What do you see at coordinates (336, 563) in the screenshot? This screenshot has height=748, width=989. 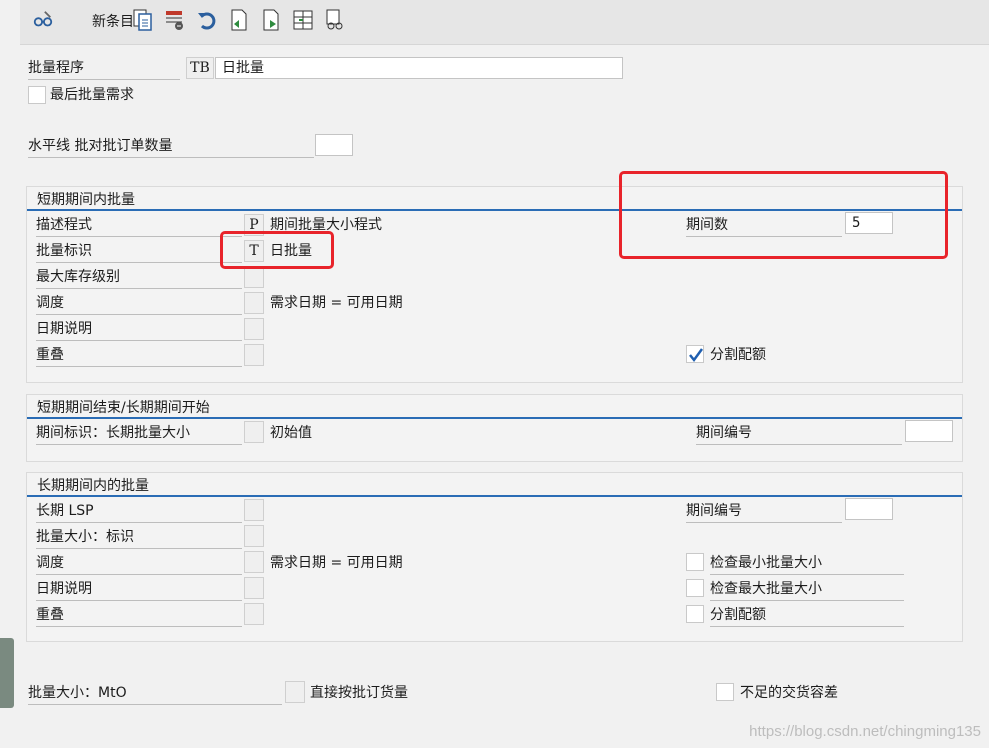 I see `long-term-scheduling-text: 需求日期 = 可用日期` at bounding box center [336, 563].